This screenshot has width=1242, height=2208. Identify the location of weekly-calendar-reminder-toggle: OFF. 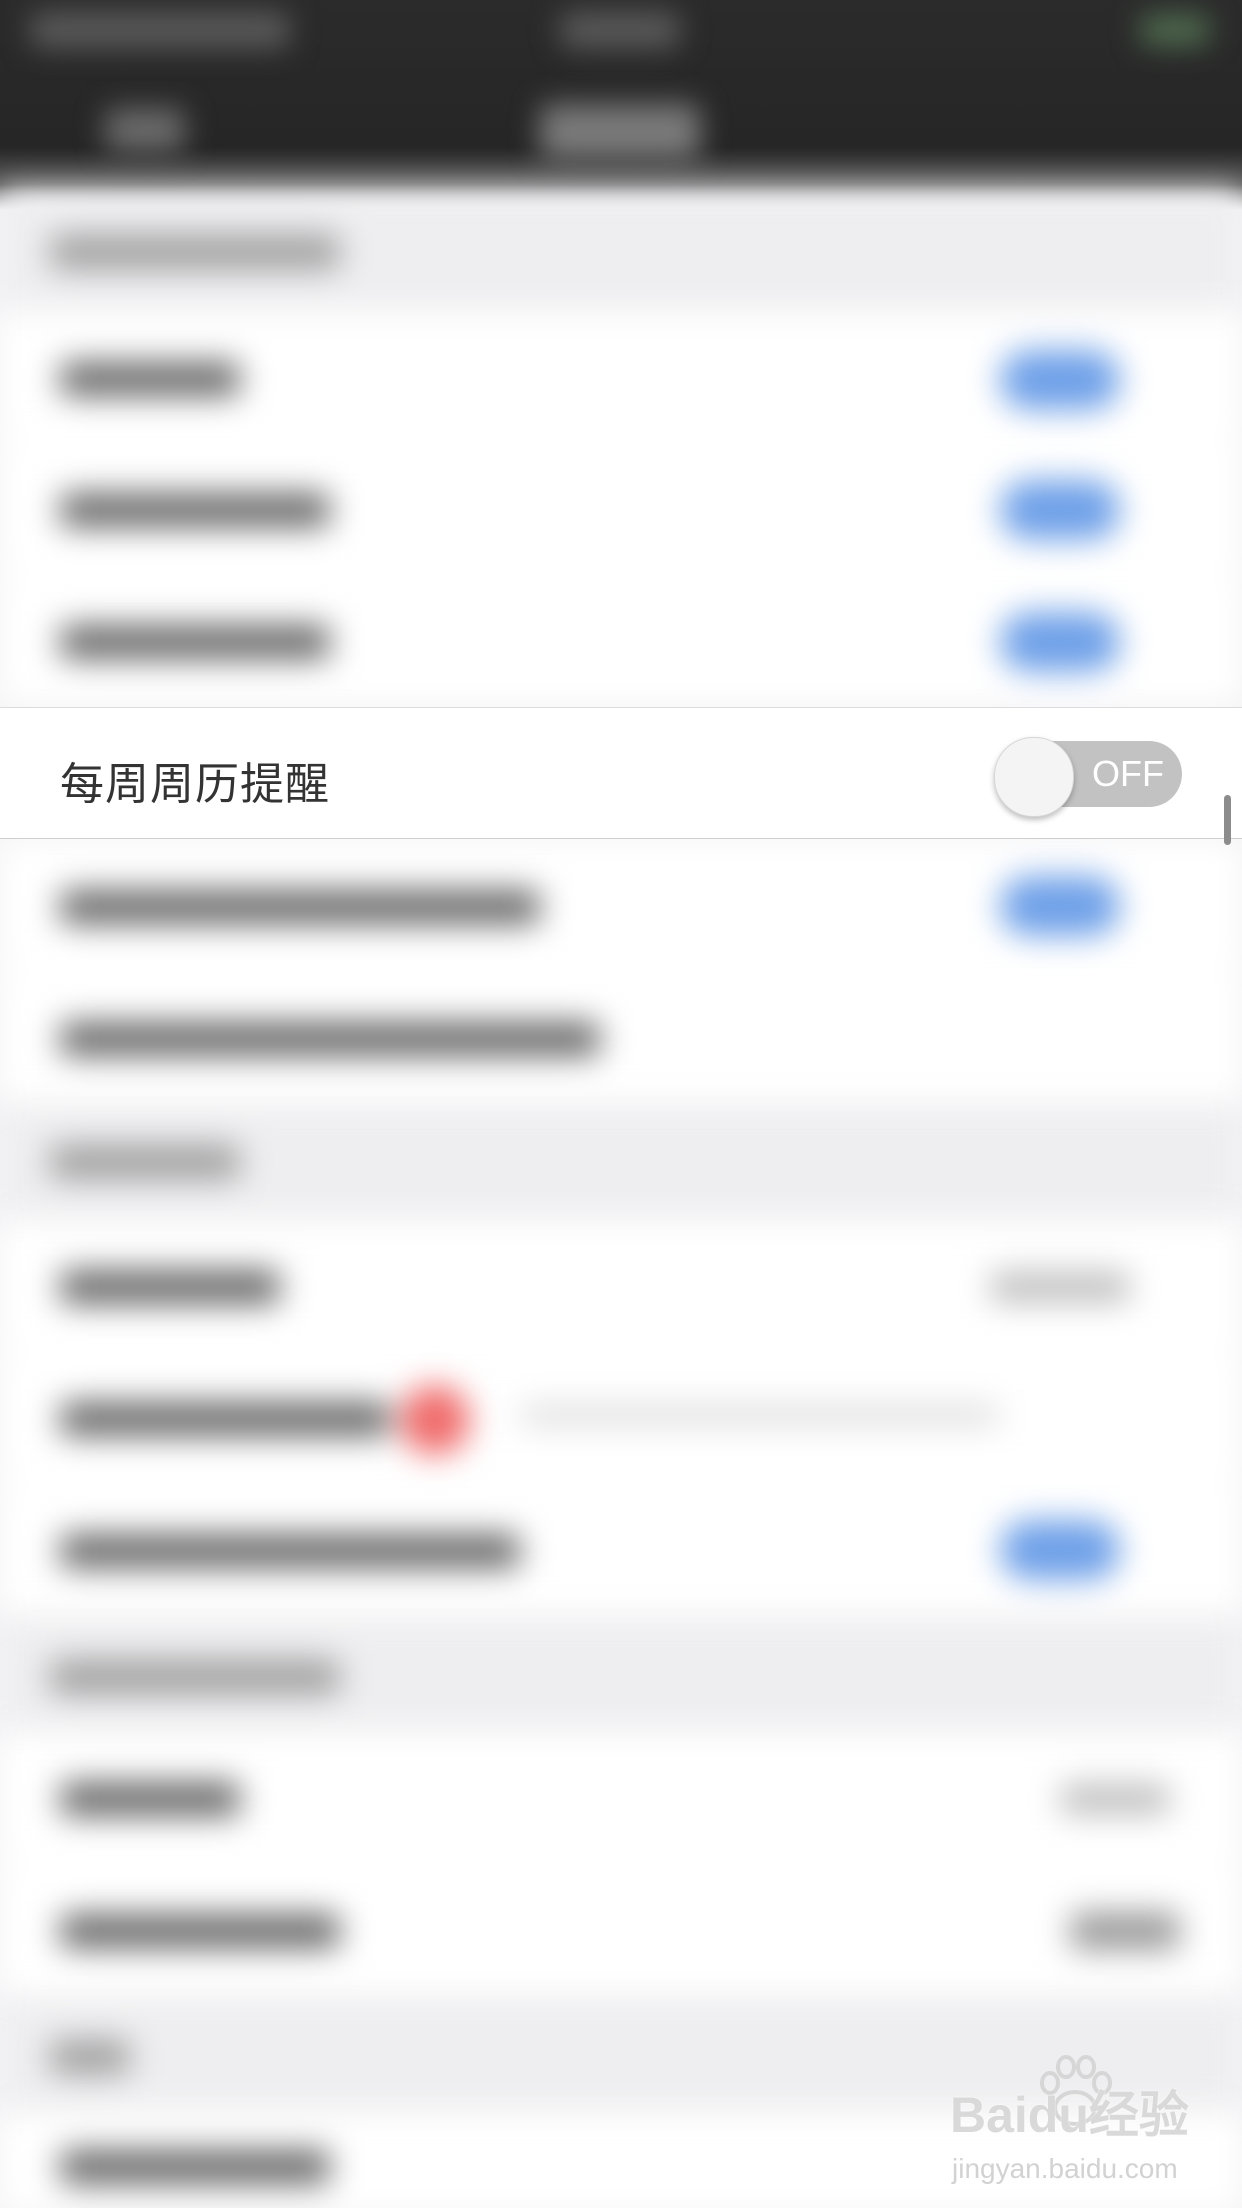
(1088, 777).